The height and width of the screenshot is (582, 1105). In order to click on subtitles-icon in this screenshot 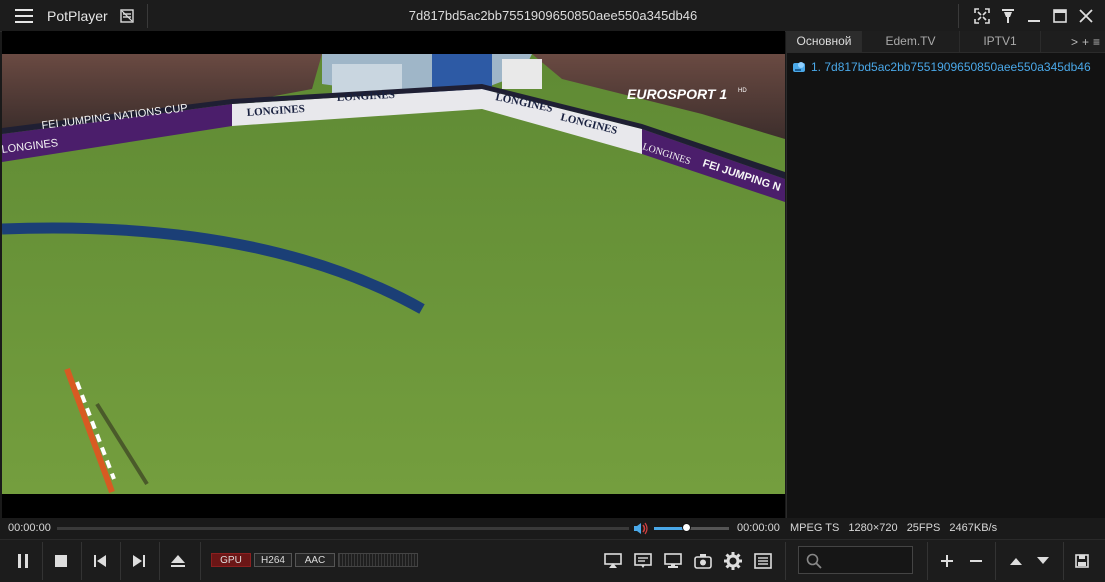, I will do `click(643, 561)`.